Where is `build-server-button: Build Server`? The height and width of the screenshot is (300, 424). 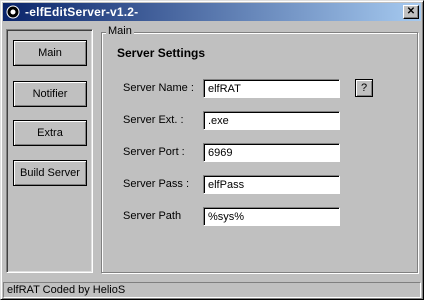 build-server-button: Build Server is located at coordinates (50, 173).